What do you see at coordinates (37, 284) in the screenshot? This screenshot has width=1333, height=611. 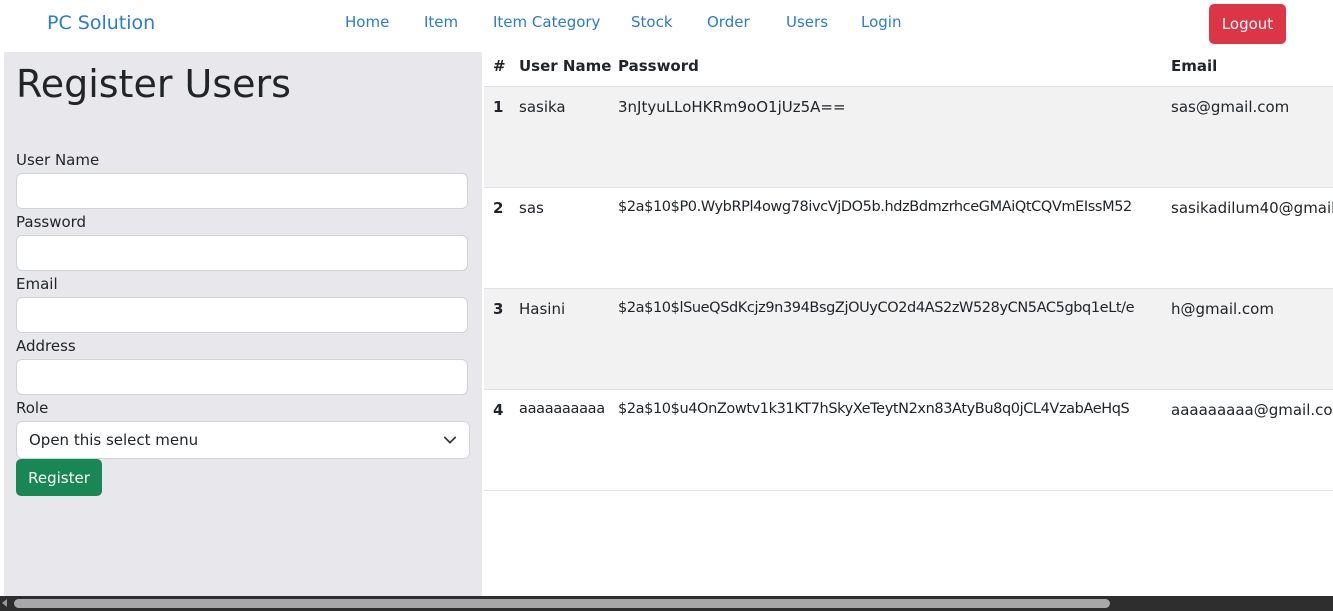 I see `email-label: Email` at bounding box center [37, 284].